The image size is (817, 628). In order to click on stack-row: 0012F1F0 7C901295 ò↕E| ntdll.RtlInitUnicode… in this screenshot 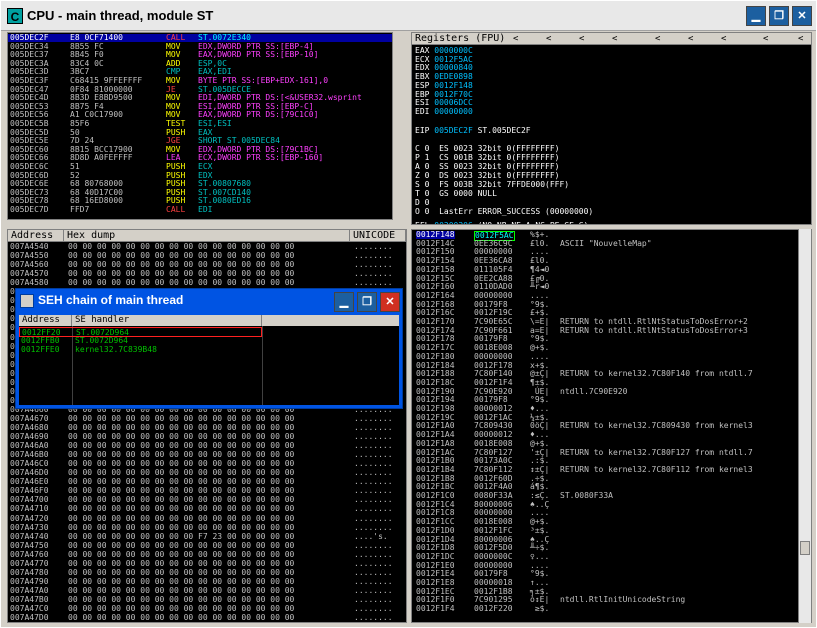, I will do `click(605, 600)`.